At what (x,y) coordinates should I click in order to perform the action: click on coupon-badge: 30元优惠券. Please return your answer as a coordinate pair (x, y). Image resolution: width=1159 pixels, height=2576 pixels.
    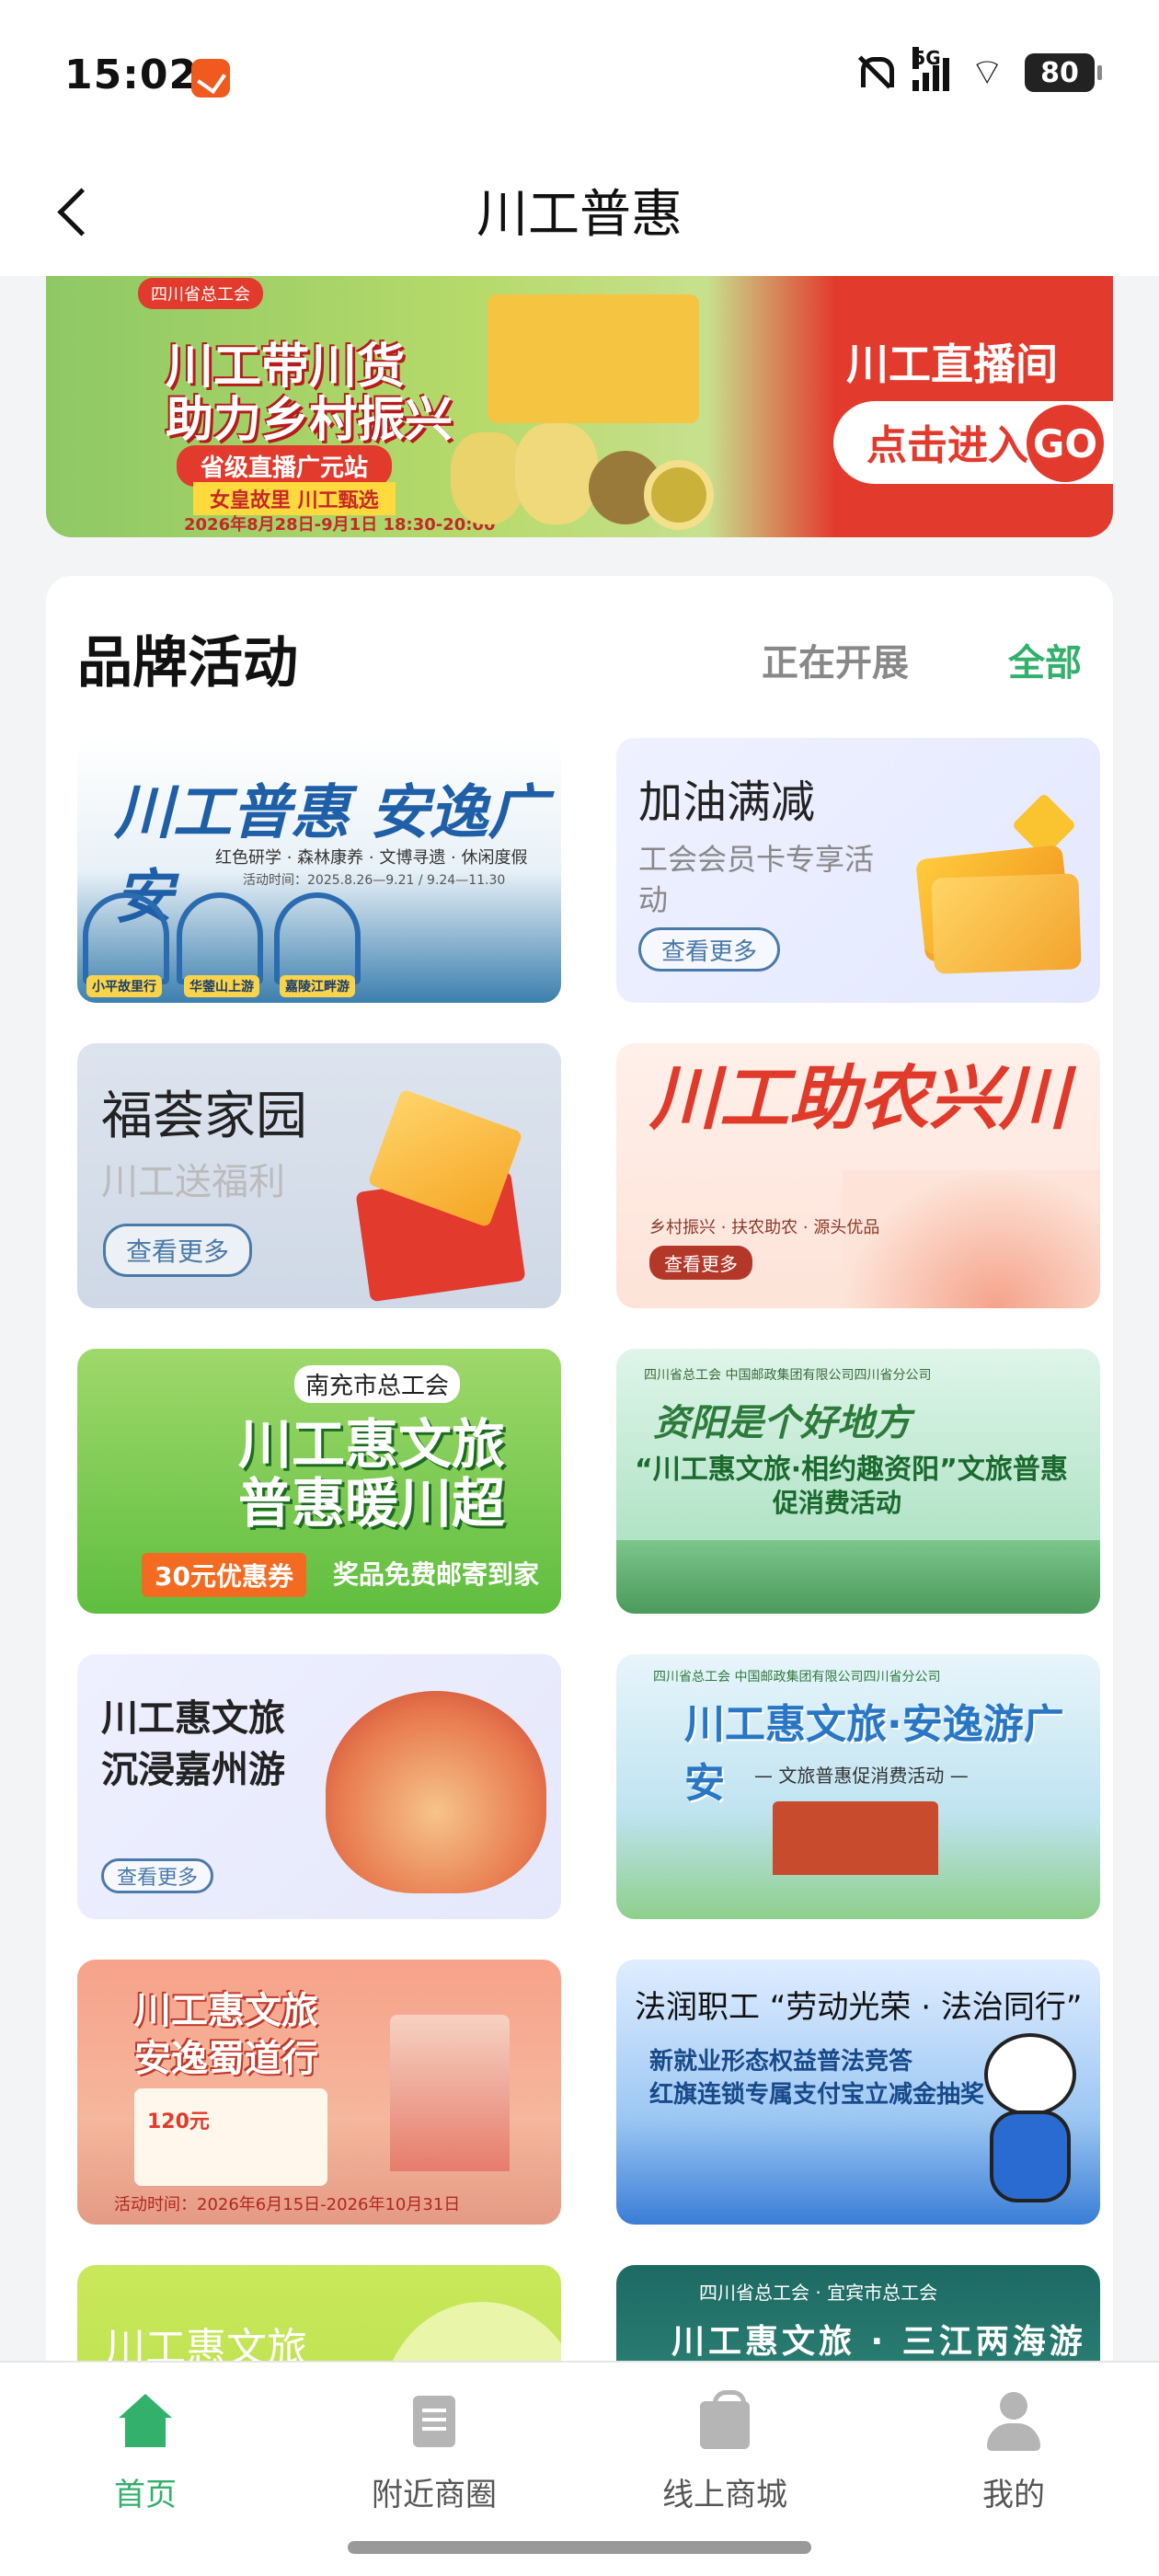
    Looking at the image, I should click on (224, 1575).